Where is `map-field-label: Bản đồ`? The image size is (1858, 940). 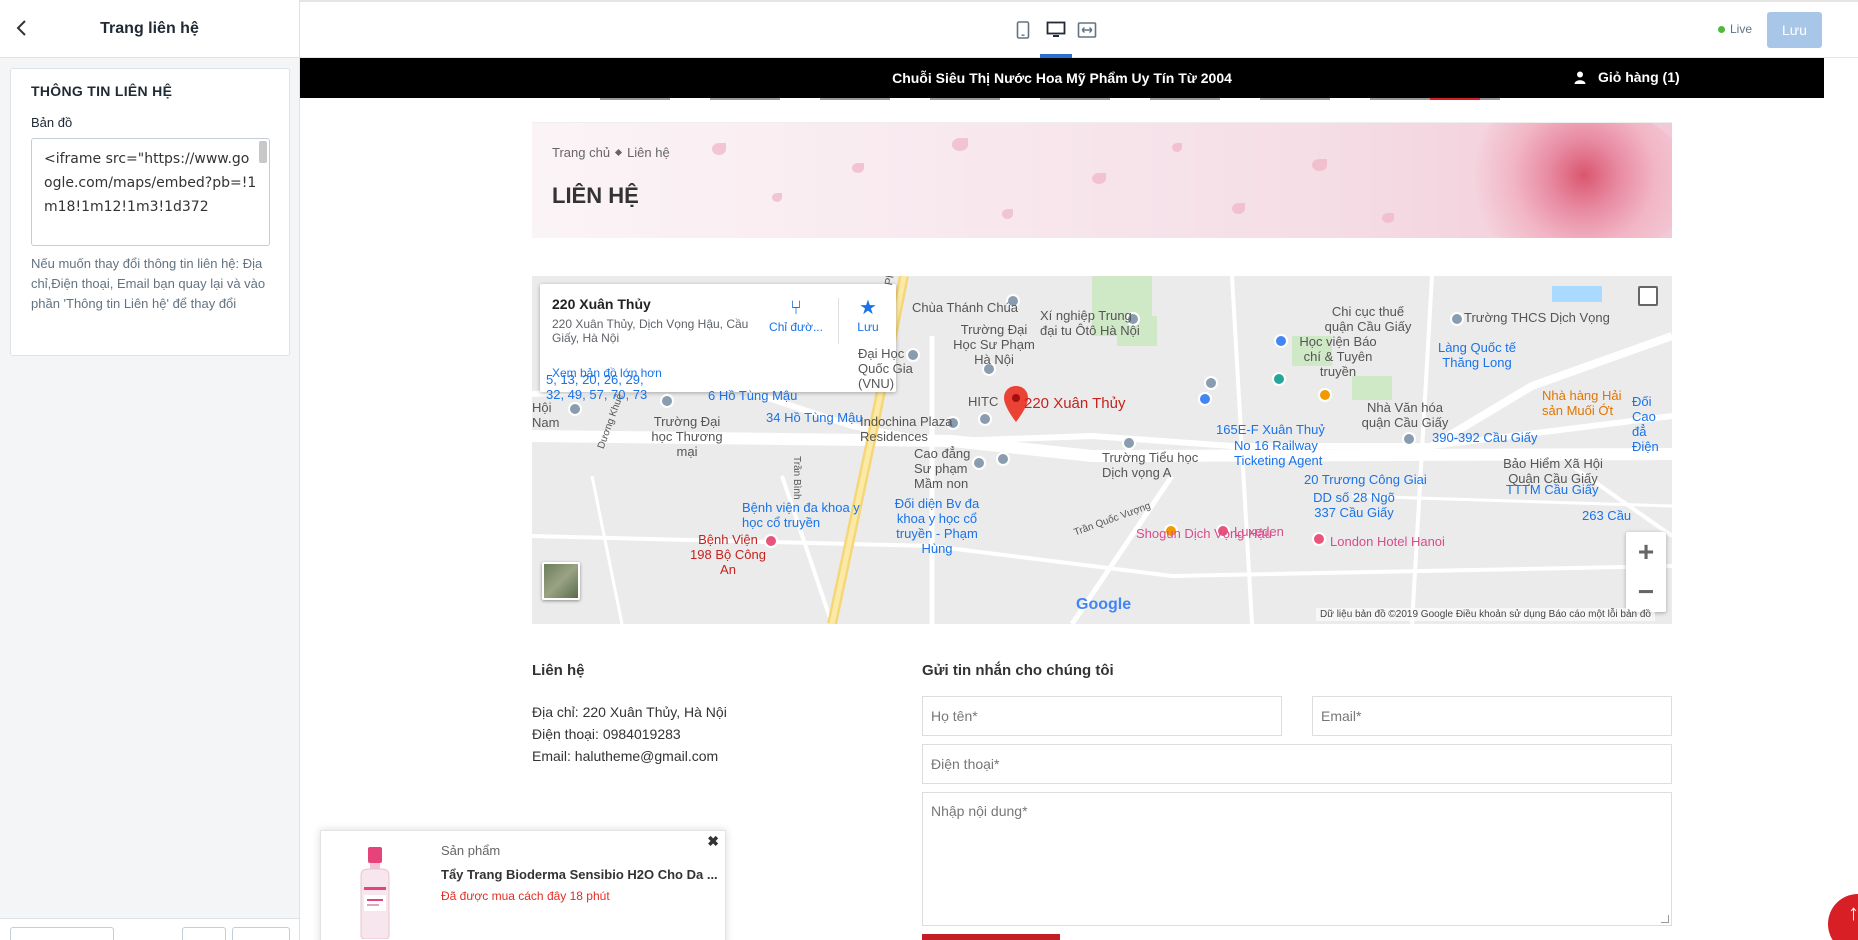 map-field-label: Bản đồ is located at coordinates (52, 122).